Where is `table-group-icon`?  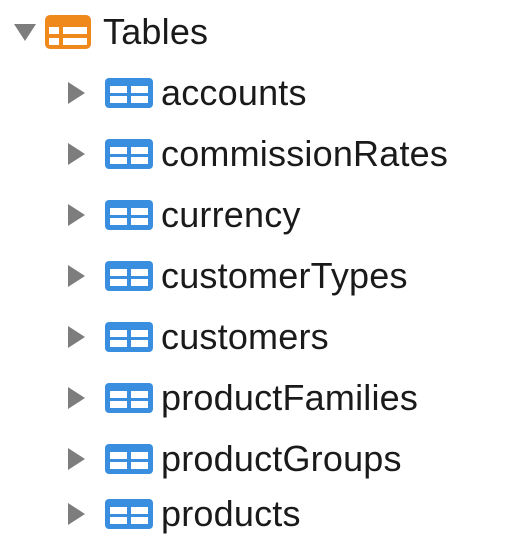
table-group-icon is located at coordinates (68, 32).